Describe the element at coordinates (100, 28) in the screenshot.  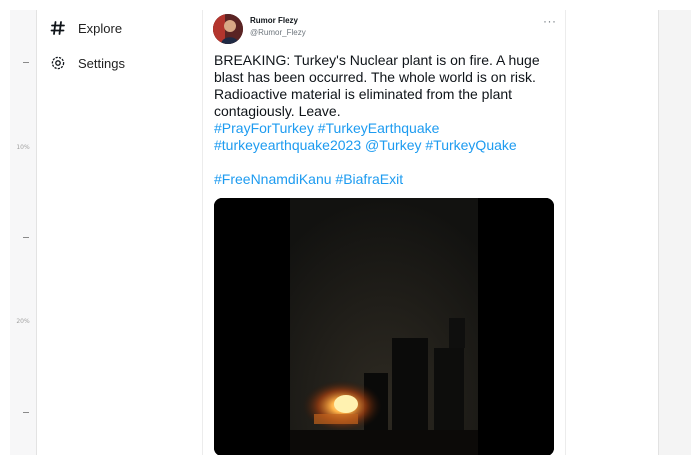
I see `nav-label-explore: Explore` at that location.